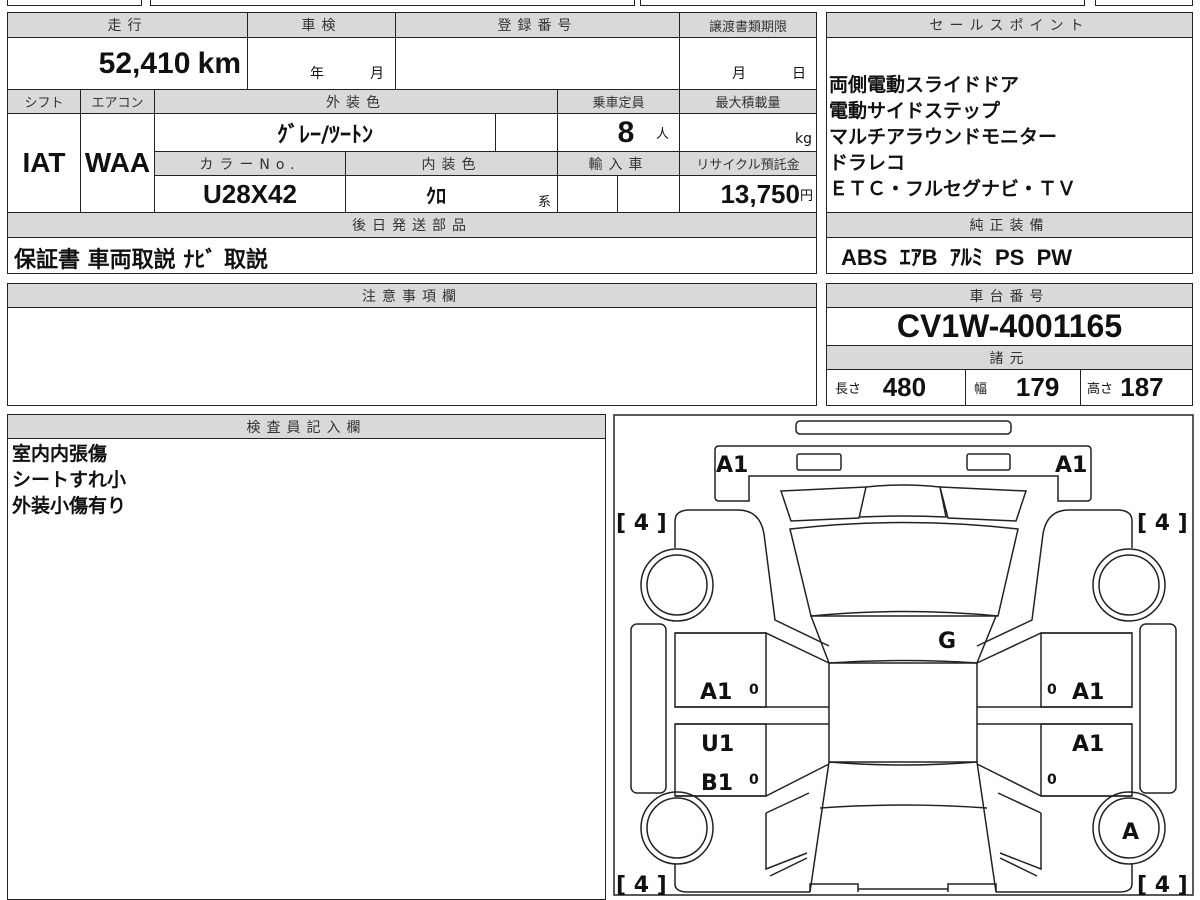 This screenshot has width=1200, height=900. Describe the element at coordinates (641, 885) in the screenshot. I see `tire-rear-left: [ 4 ]` at that location.